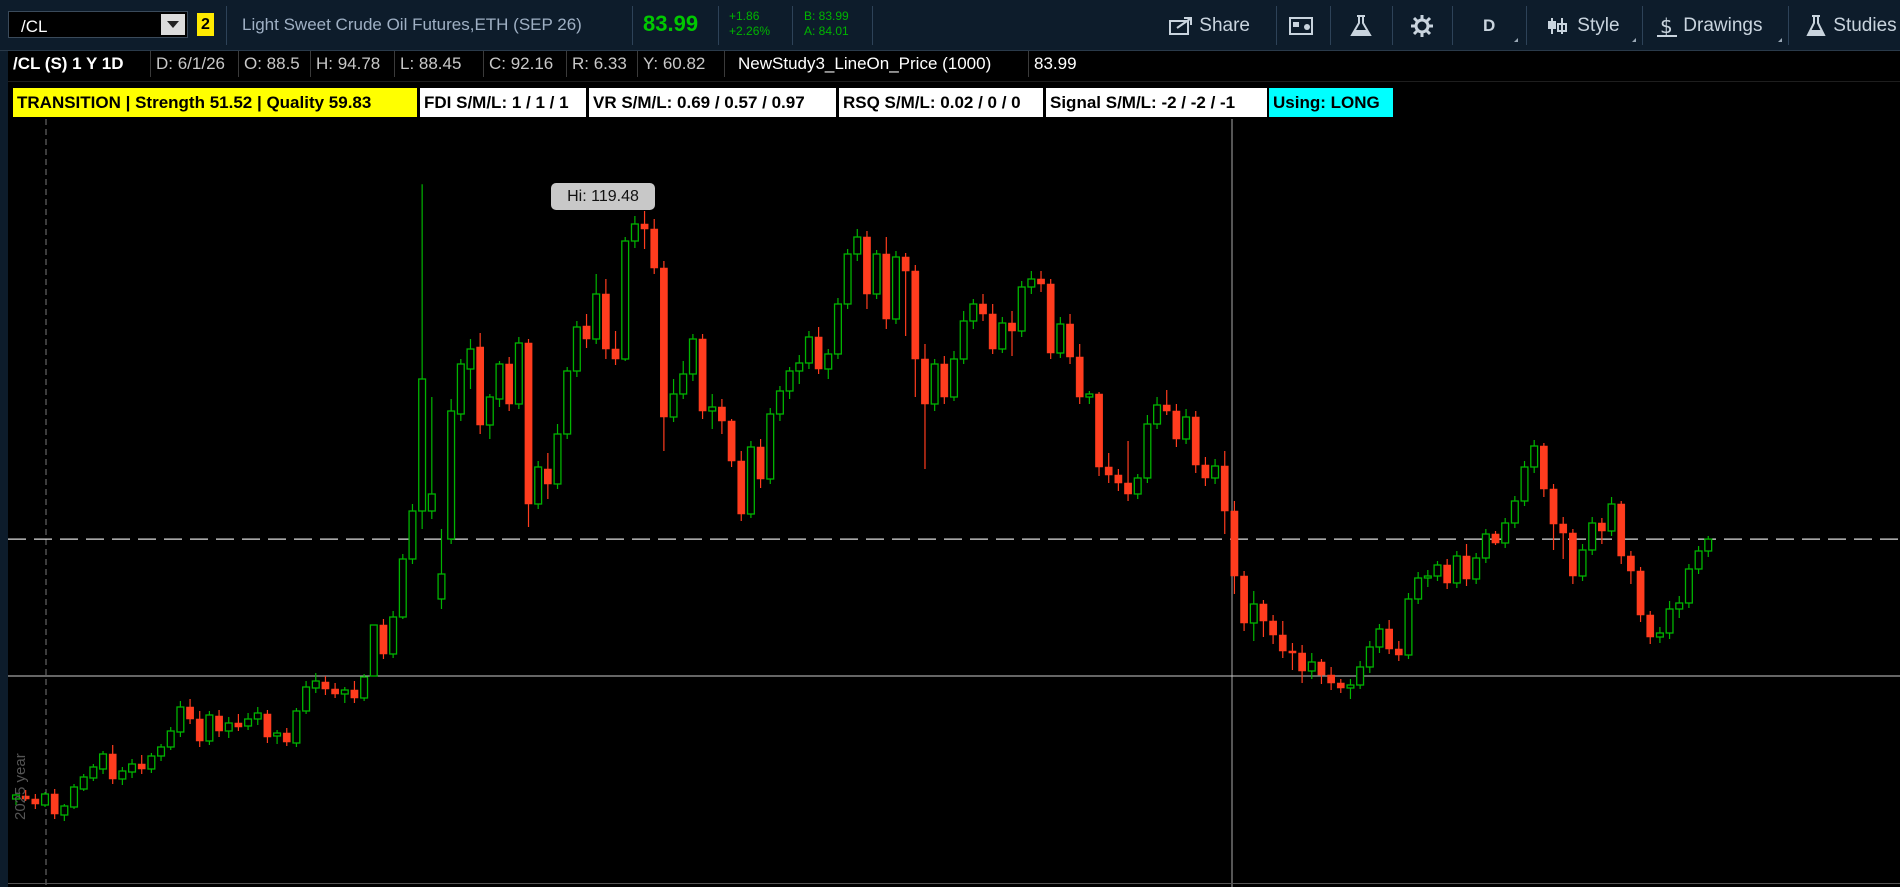 The image size is (1900, 887). What do you see at coordinates (1723, 25) in the screenshot?
I see `drawings-label: Drawings` at bounding box center [1723, 25].